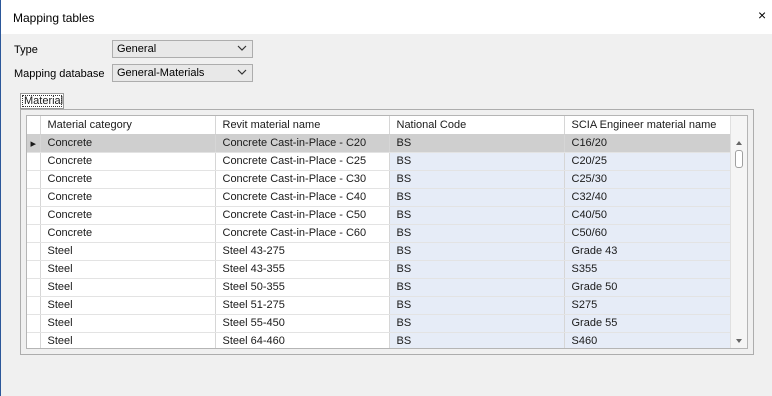  I want to click on scroll-up-arrow-icon, so click(739, 143).